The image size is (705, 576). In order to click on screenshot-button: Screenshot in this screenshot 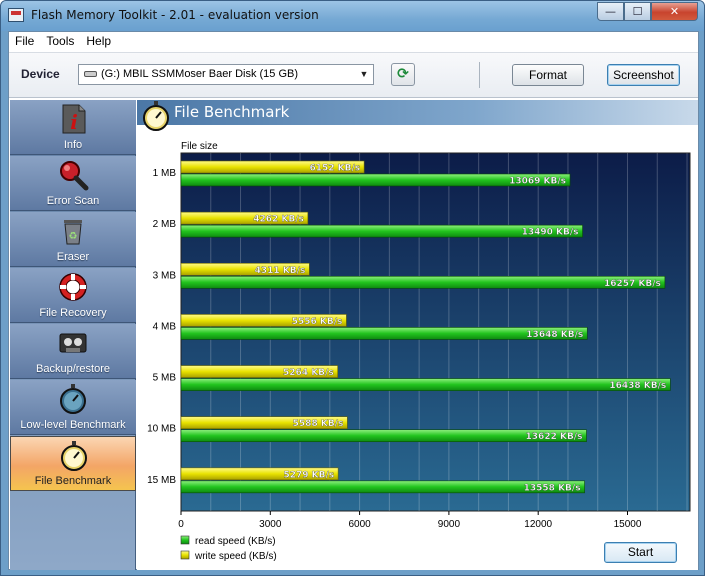, I will do `click(643, 75)`.